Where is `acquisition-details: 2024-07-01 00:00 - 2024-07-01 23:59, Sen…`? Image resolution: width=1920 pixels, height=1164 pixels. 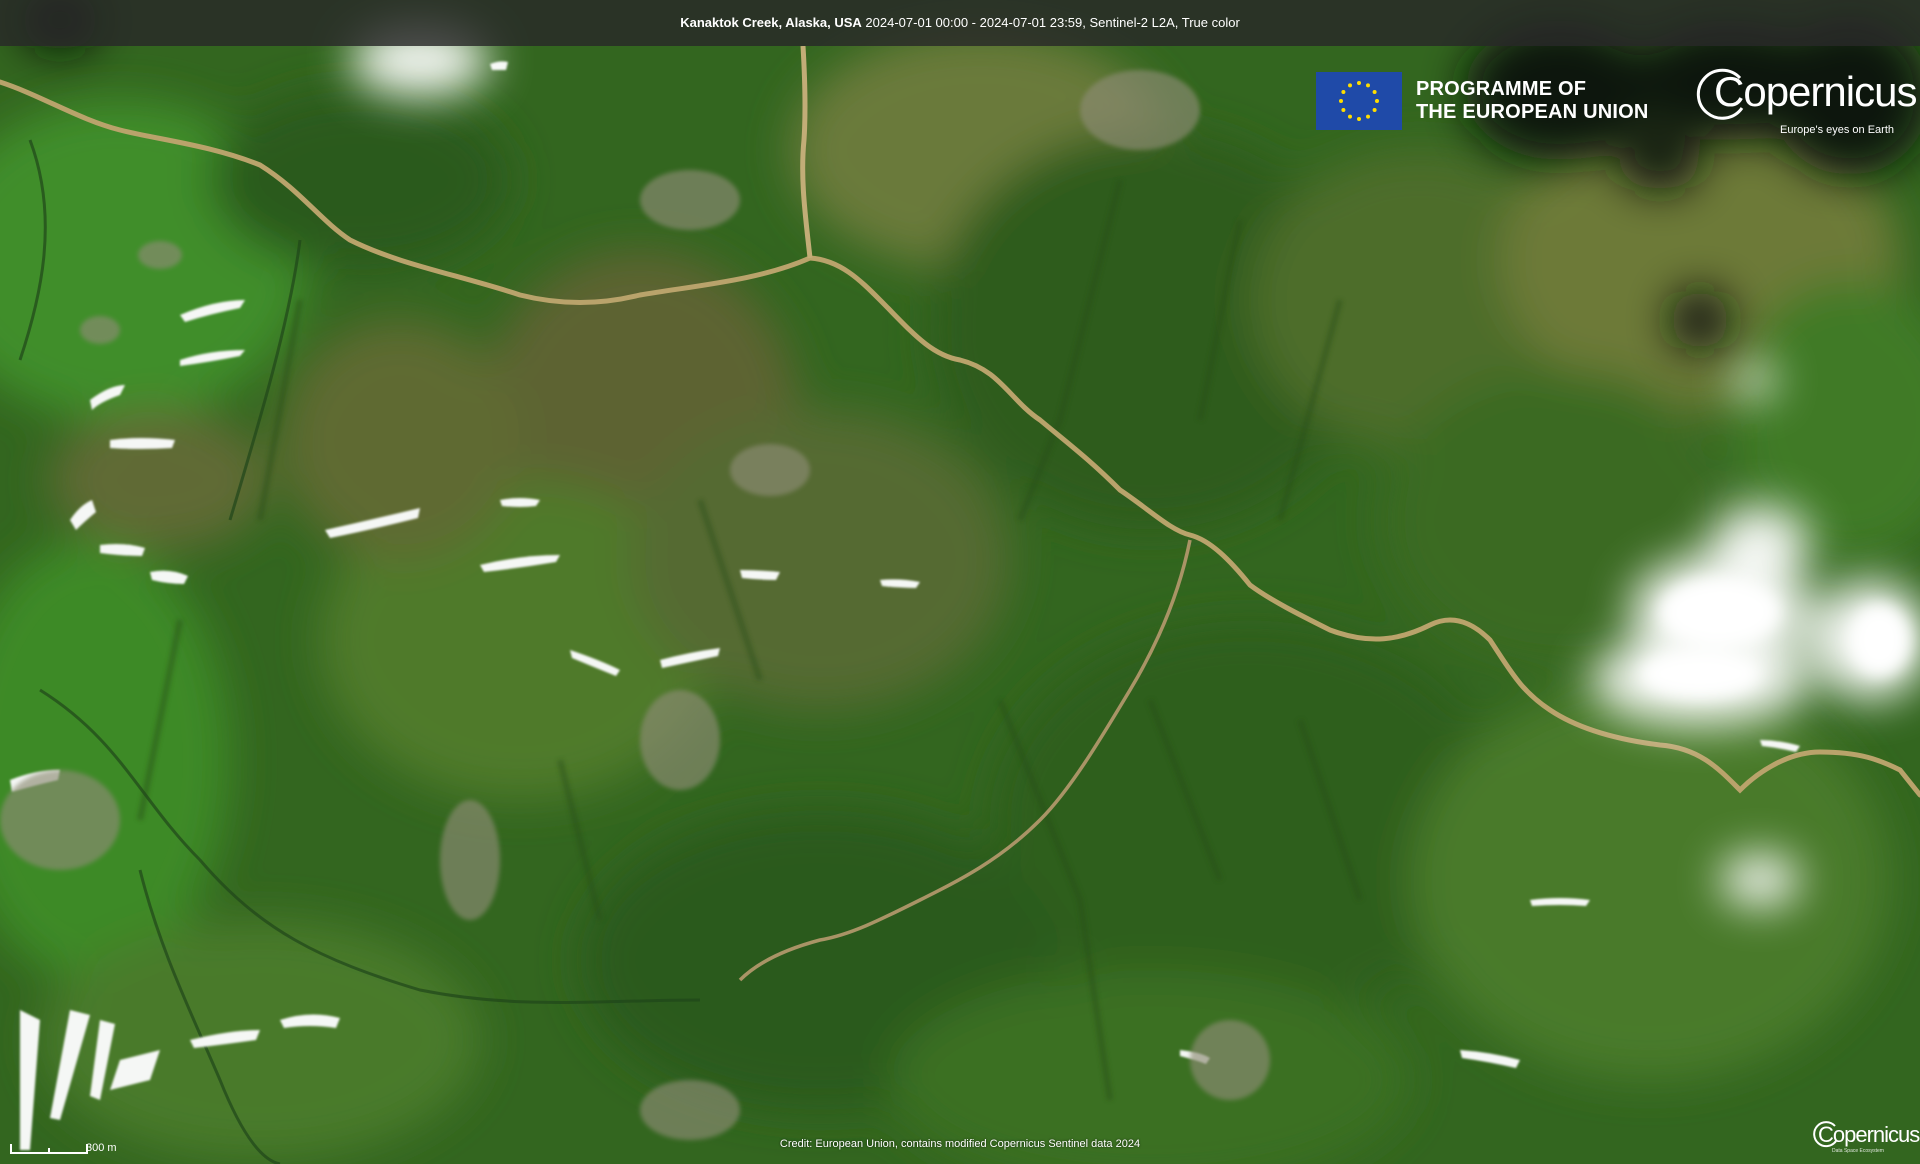
acquisition-details: 2024-07-01 00:00 - 2024-07-01 23:59, Sen… is located at coordinates (1050, 22).